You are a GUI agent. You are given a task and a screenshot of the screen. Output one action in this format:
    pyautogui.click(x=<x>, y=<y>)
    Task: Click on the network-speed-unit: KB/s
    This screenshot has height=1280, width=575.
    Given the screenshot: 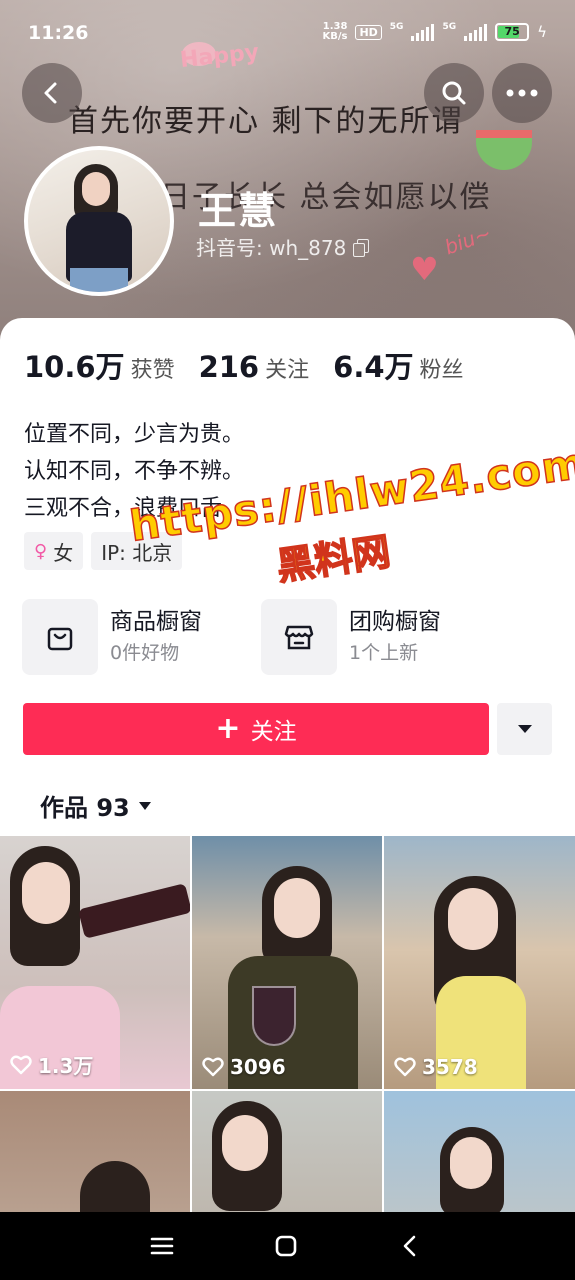 What is the action you would take?
    pyautogui.click(x=335, y=36)
    